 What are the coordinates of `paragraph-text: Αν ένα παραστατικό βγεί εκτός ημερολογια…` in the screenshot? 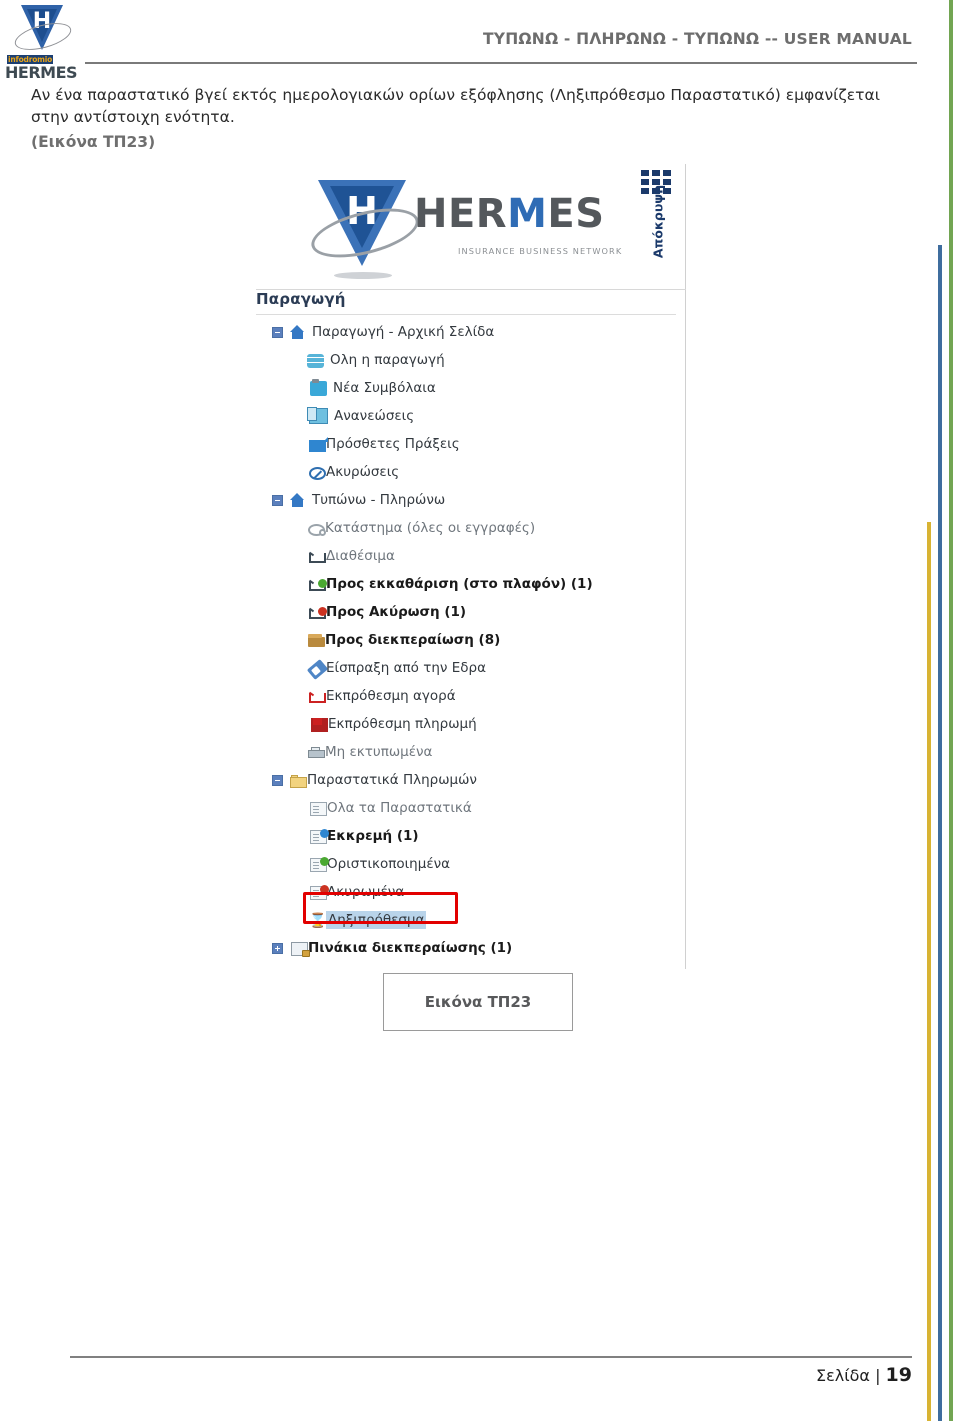 It's located at (455, 106).